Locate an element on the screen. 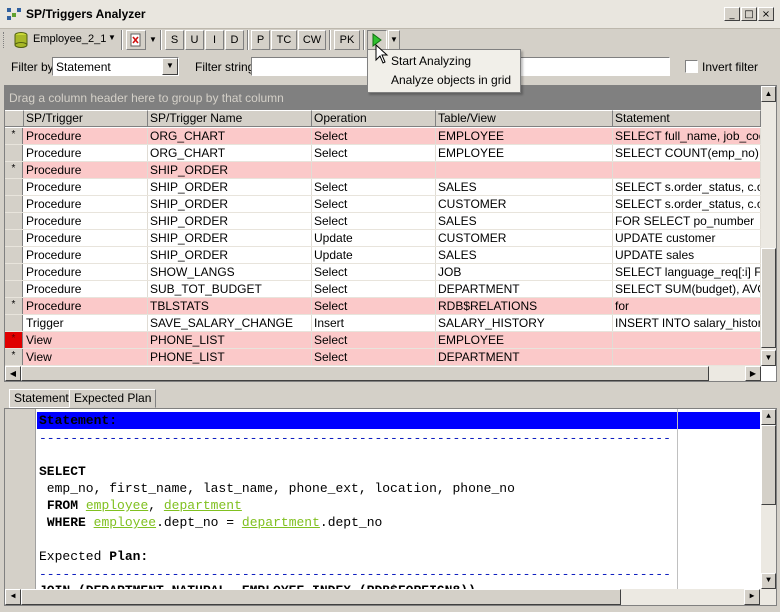  table-row: * Procedure TBLSTATS Select RDB$RELATIONS for is located at coordinates (383, 306).